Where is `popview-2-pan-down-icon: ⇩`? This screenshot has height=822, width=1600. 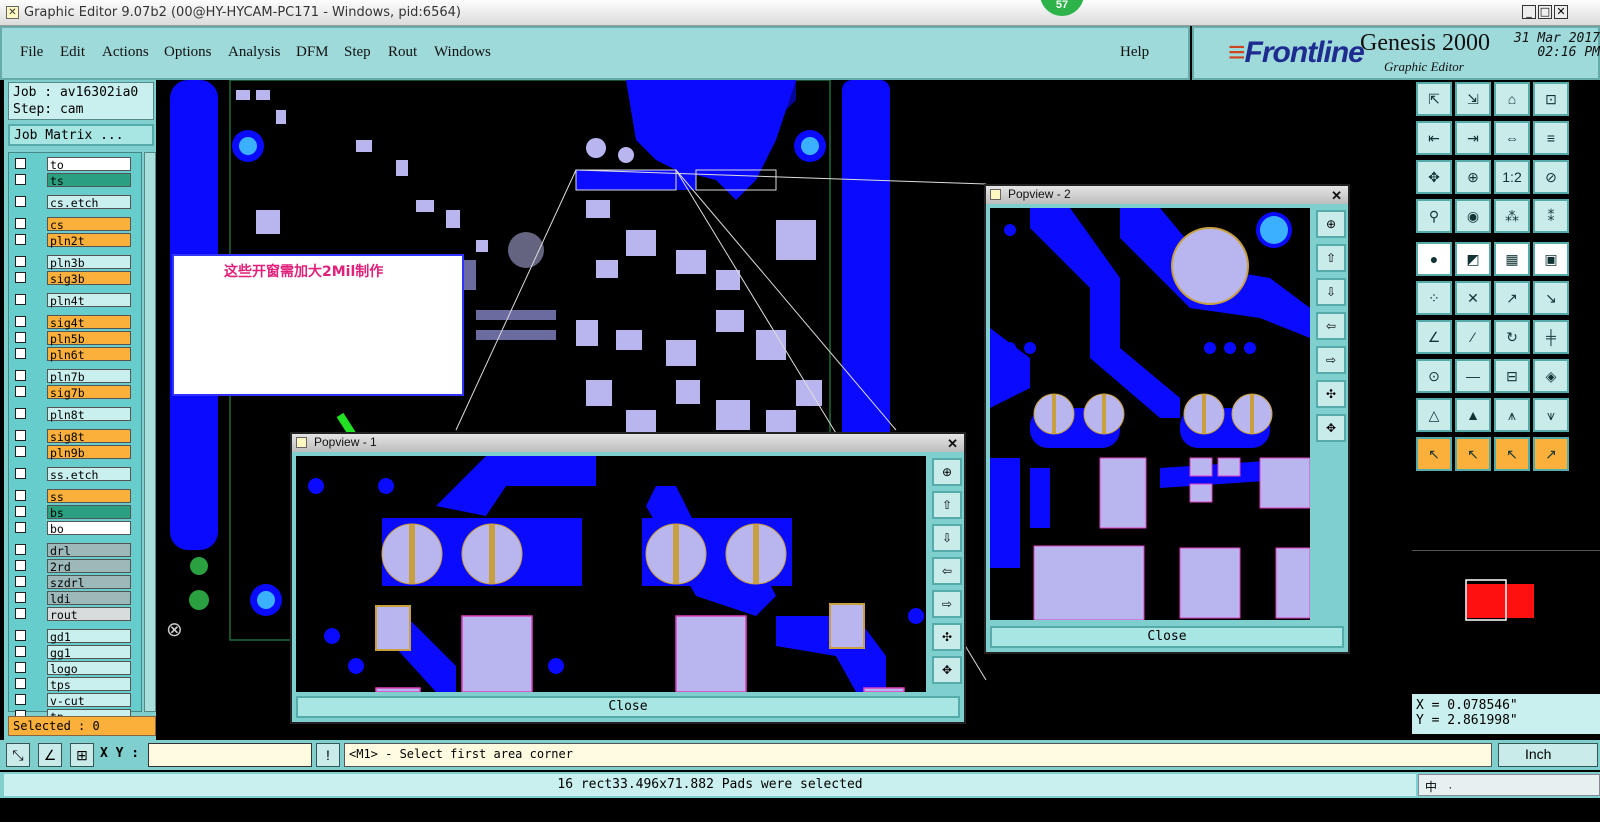
popview-2-pan-down-icon: ⇩ is located at coordinates (1331, 292).